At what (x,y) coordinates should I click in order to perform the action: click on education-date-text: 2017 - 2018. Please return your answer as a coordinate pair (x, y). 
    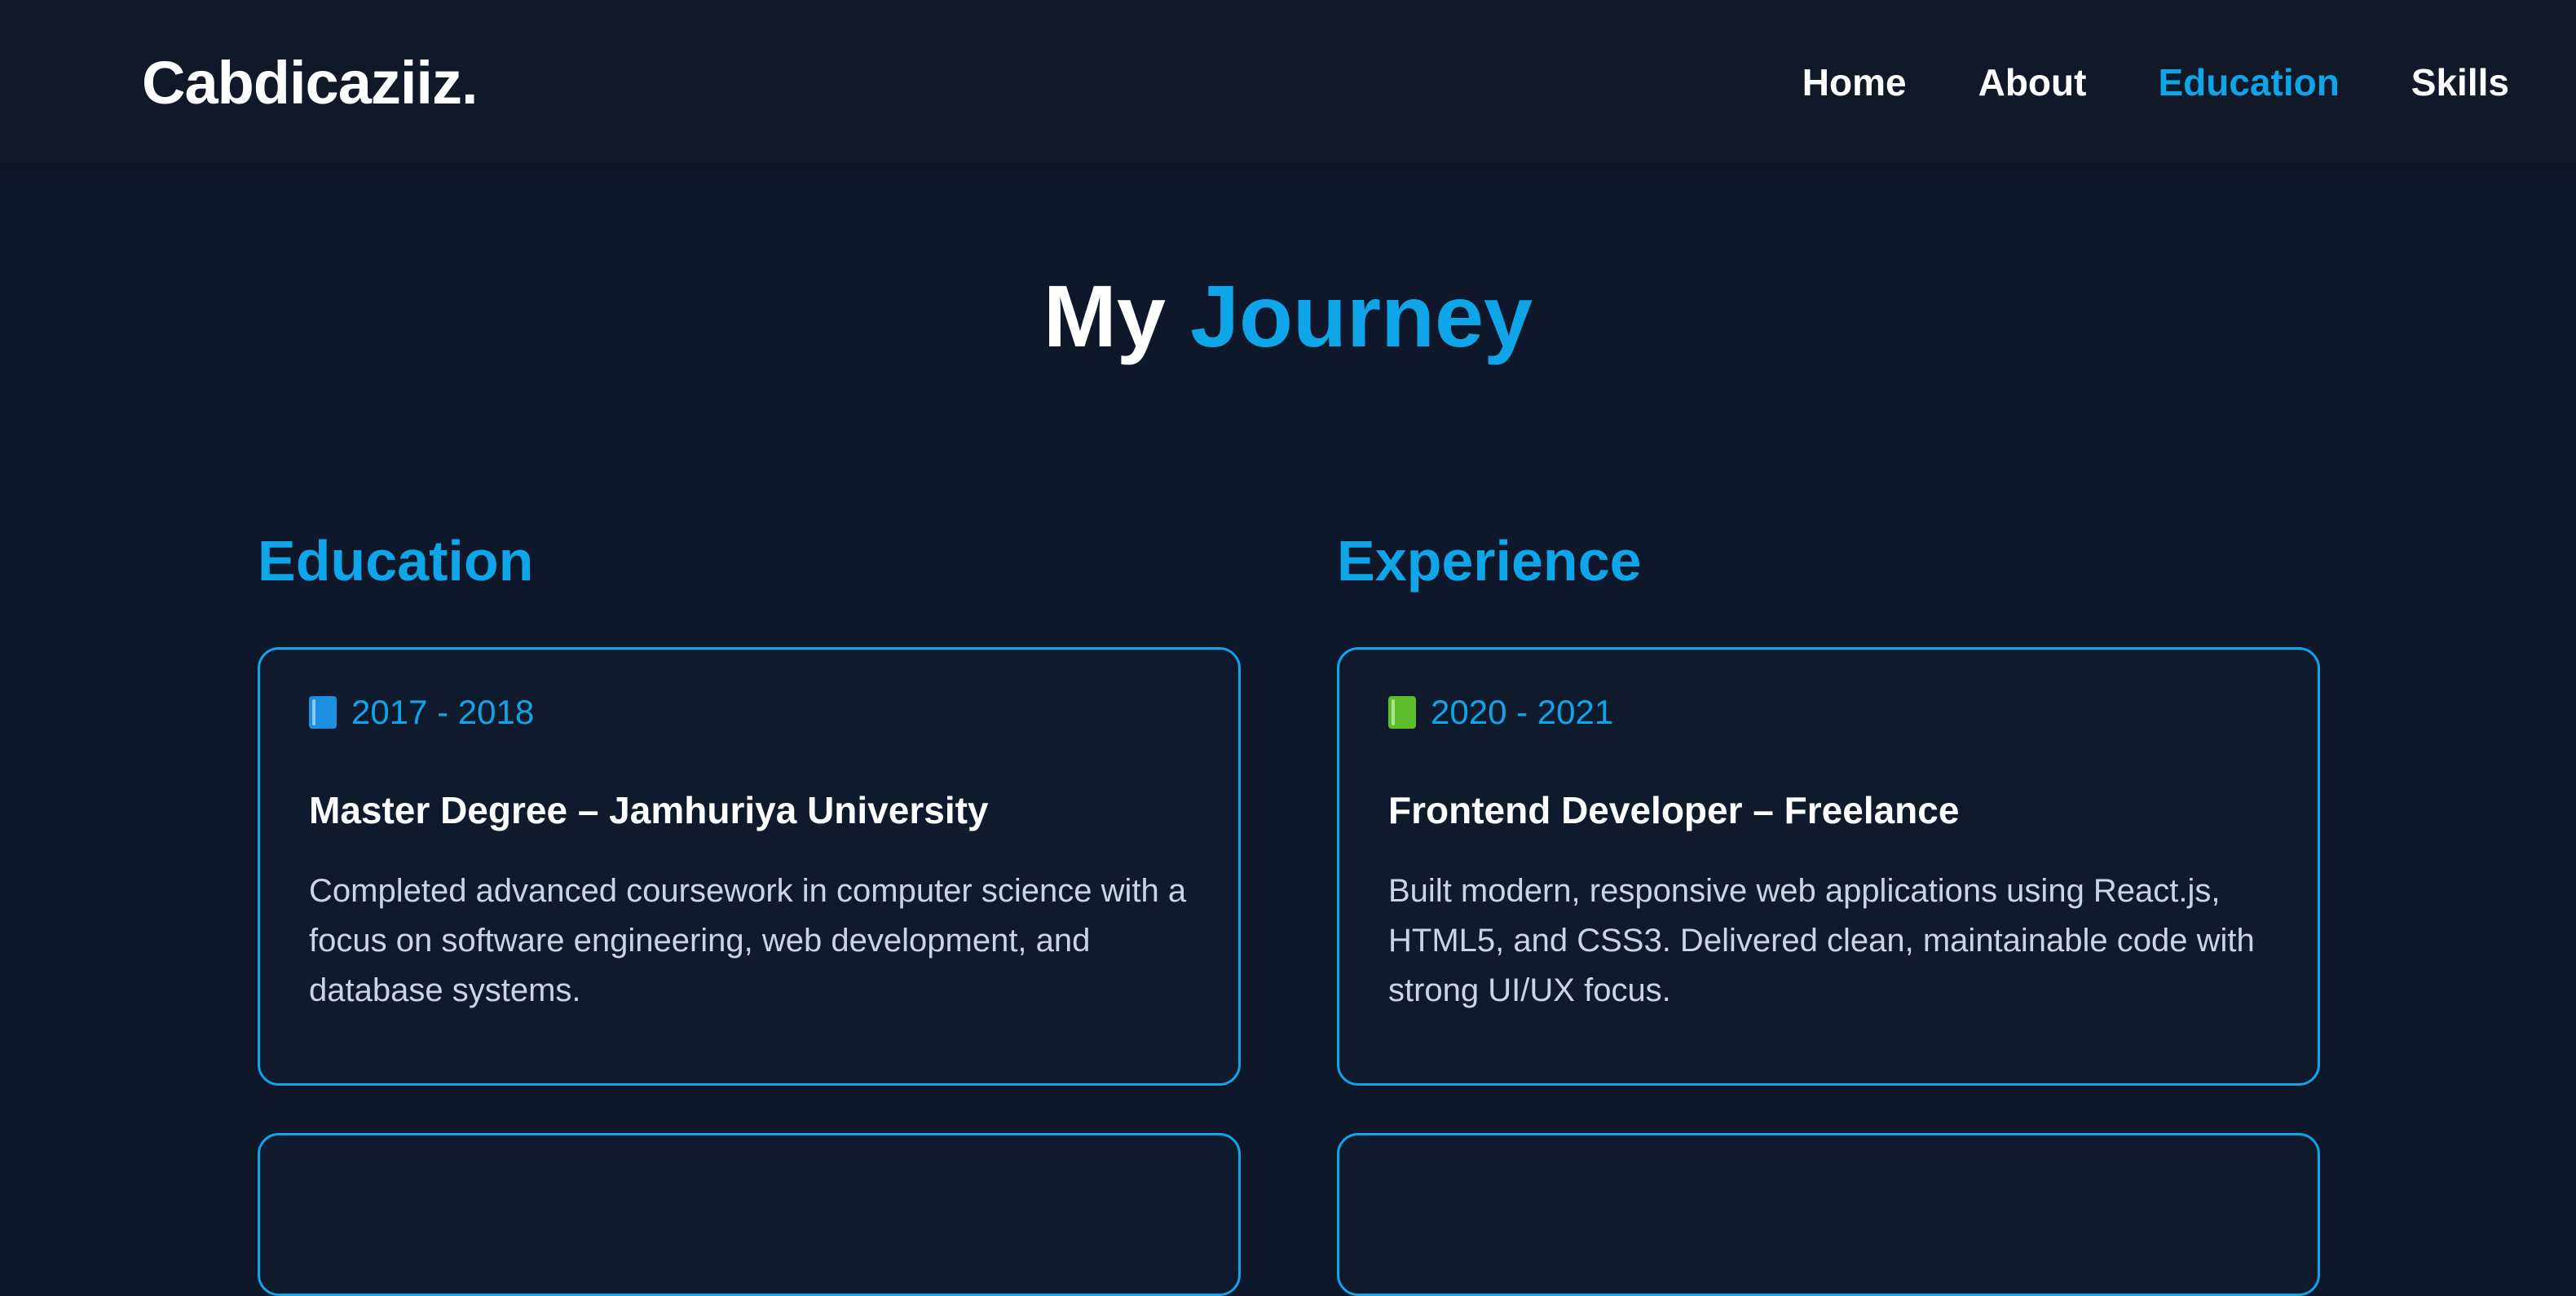
    Looking at the image, I should click on (443, 712).